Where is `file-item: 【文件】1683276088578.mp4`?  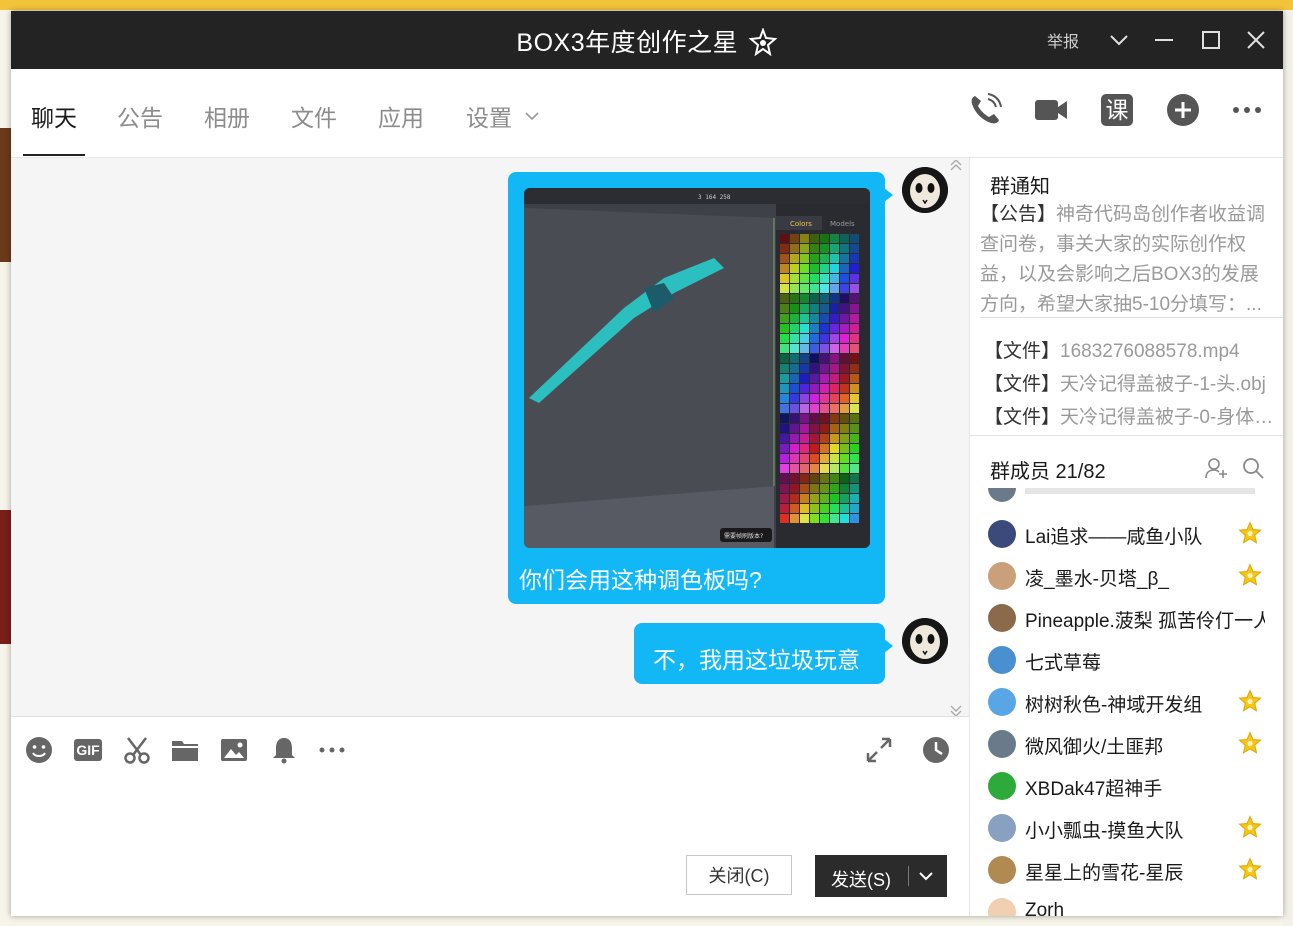 file-item: 【文件】1683276088578.mp4 is located at coordinates (1129, 349).